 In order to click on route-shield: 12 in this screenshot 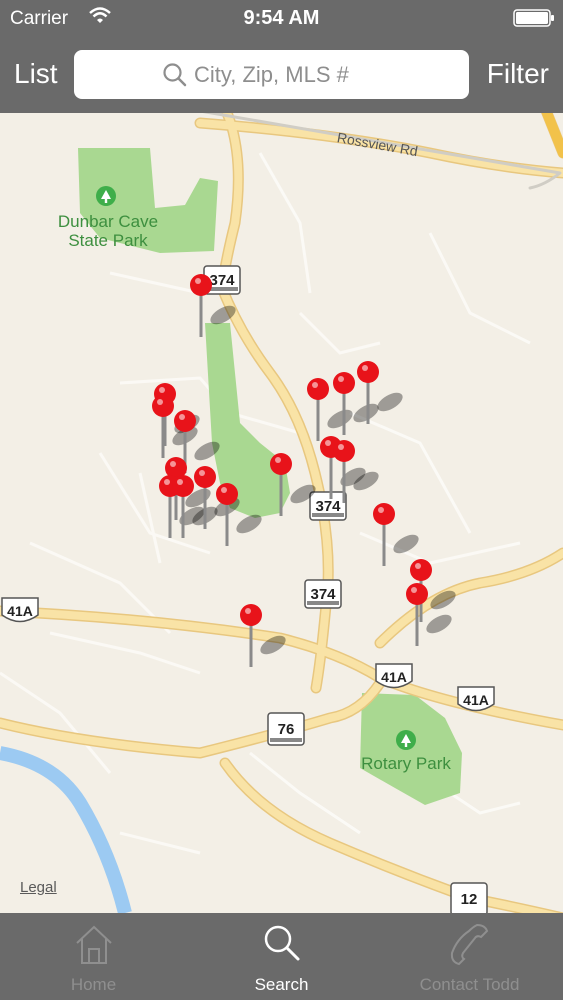, I will do `click(469, 897)`.